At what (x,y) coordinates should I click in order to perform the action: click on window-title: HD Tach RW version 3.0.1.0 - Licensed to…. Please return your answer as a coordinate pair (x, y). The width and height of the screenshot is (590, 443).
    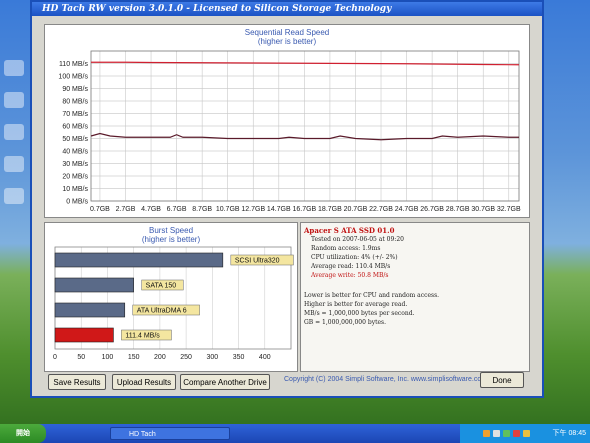
    Looking at the image, I should click on (217, 9).